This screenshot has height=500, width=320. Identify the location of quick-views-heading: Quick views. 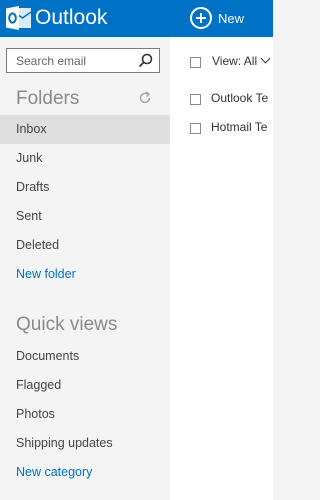
(67, 324).